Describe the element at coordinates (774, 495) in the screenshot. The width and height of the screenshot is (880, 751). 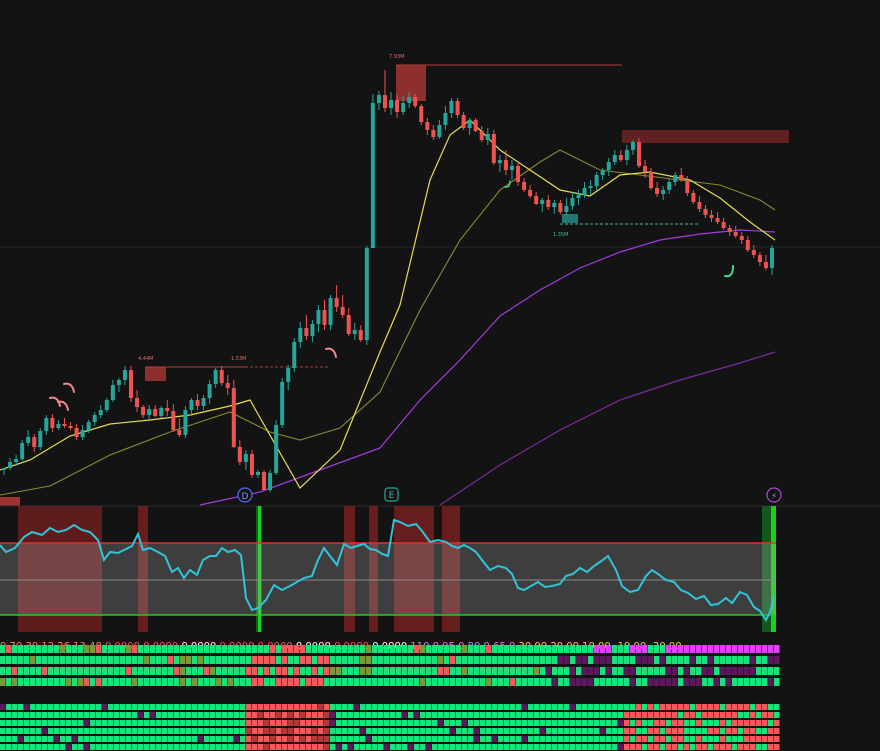
I see `event-marker-flash: ⚡` at that location.